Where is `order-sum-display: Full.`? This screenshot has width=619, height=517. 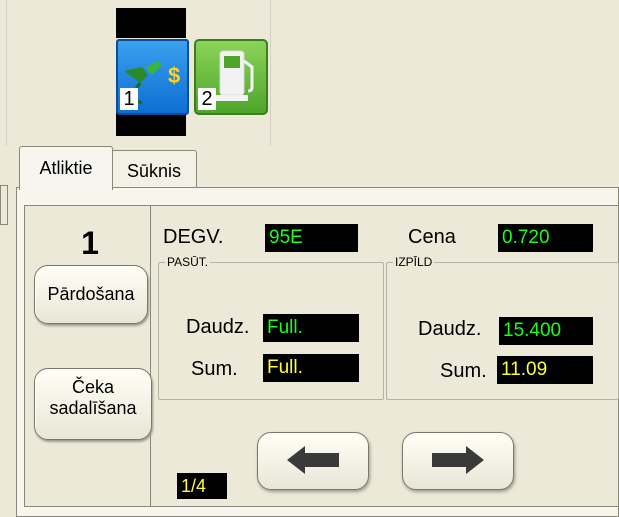
order-sum-display: Full. is located at coordinates (311, 368).